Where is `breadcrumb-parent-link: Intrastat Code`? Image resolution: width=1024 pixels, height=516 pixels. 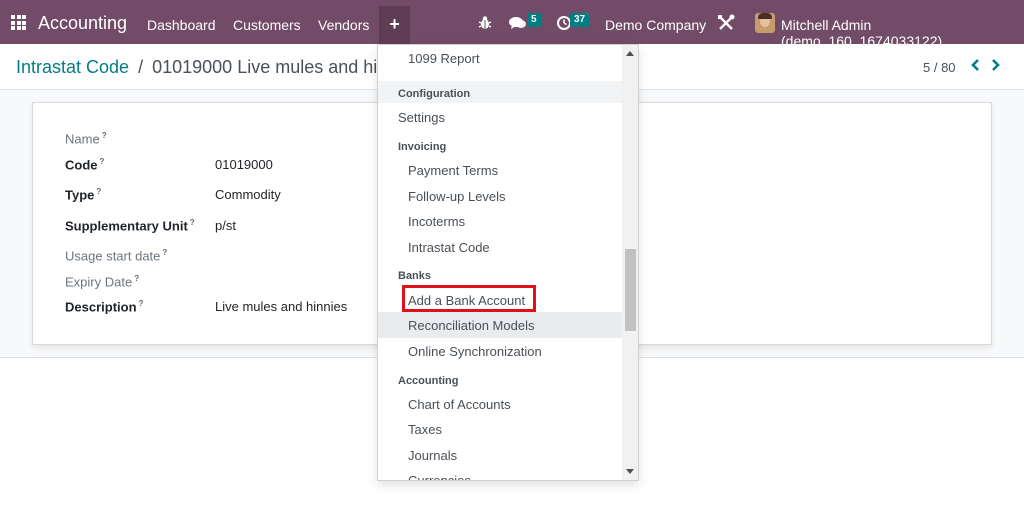
breadcrumb-parent-link: Intrastat Code is located at coordinates (72, 67).